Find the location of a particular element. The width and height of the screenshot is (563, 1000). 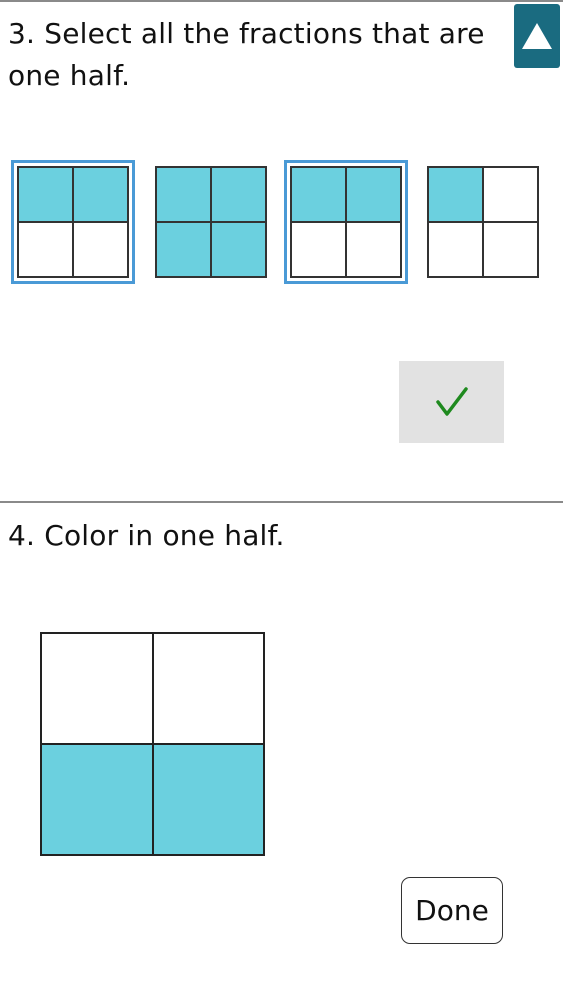

color-in-grid is located at coordinates (152, 744).